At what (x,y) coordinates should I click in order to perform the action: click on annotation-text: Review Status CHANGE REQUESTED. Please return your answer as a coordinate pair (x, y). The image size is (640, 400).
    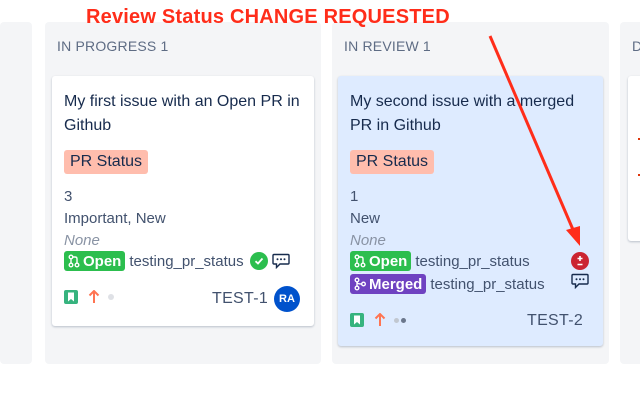
    Looking at the image, I should click on (268, 17).